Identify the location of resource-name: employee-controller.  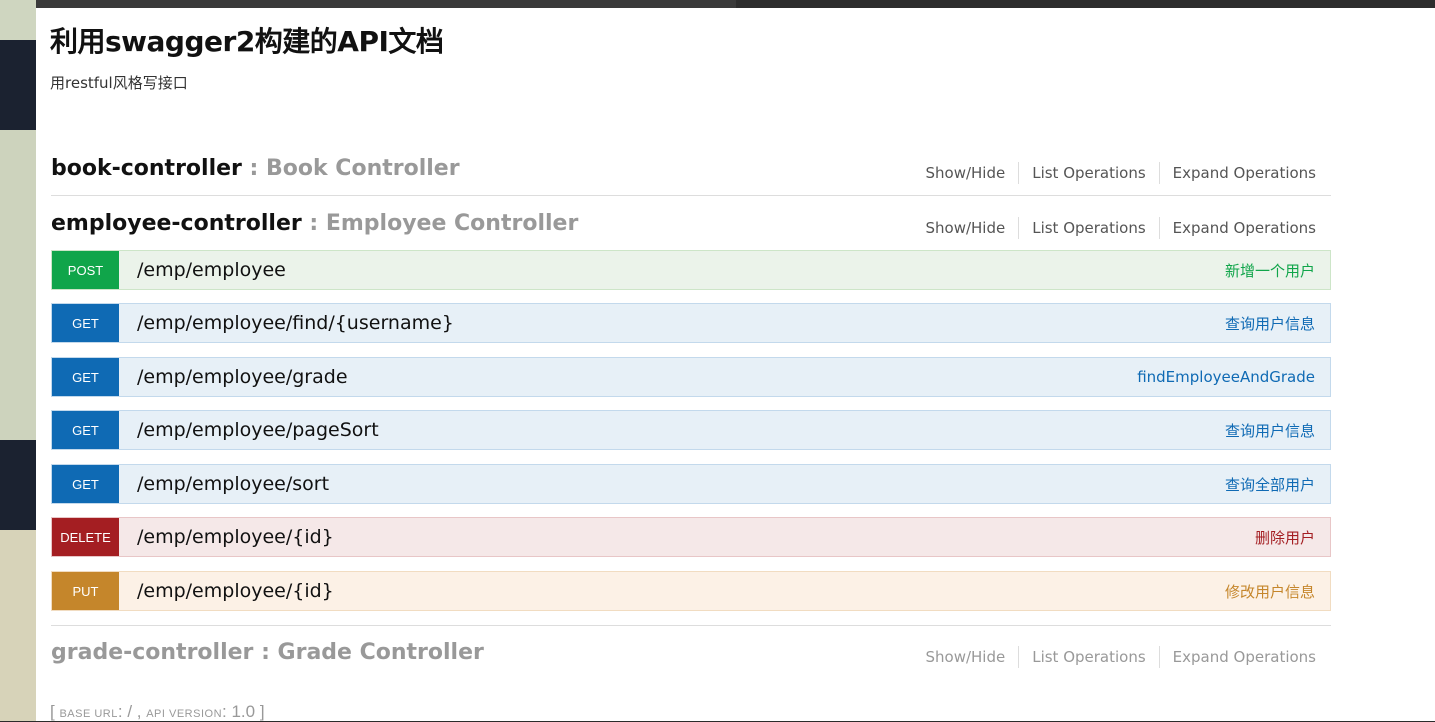
(176, 223).